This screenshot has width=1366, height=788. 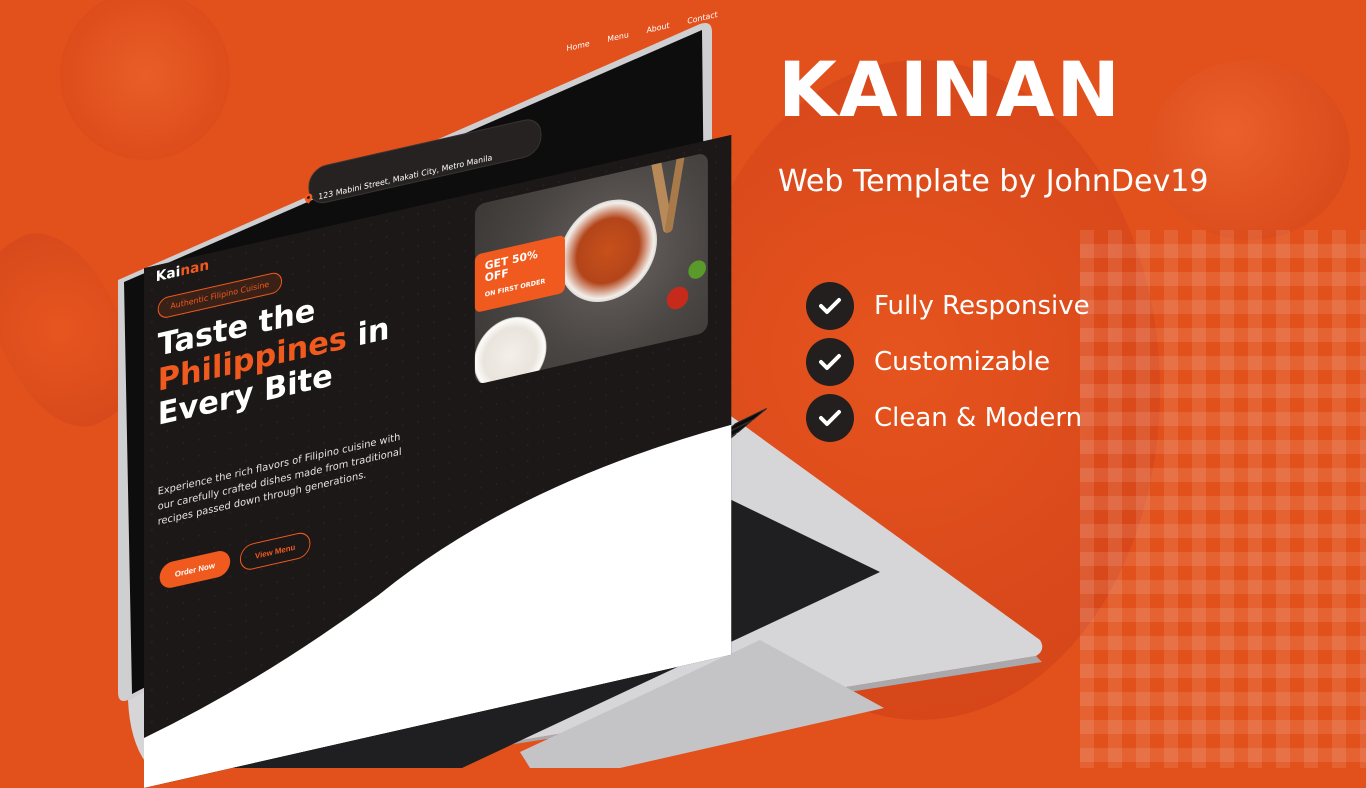 What do you see at coordinates (308, 198) in the screenshot?
I see `location-pin-icon` at bounding box center [308, 198].